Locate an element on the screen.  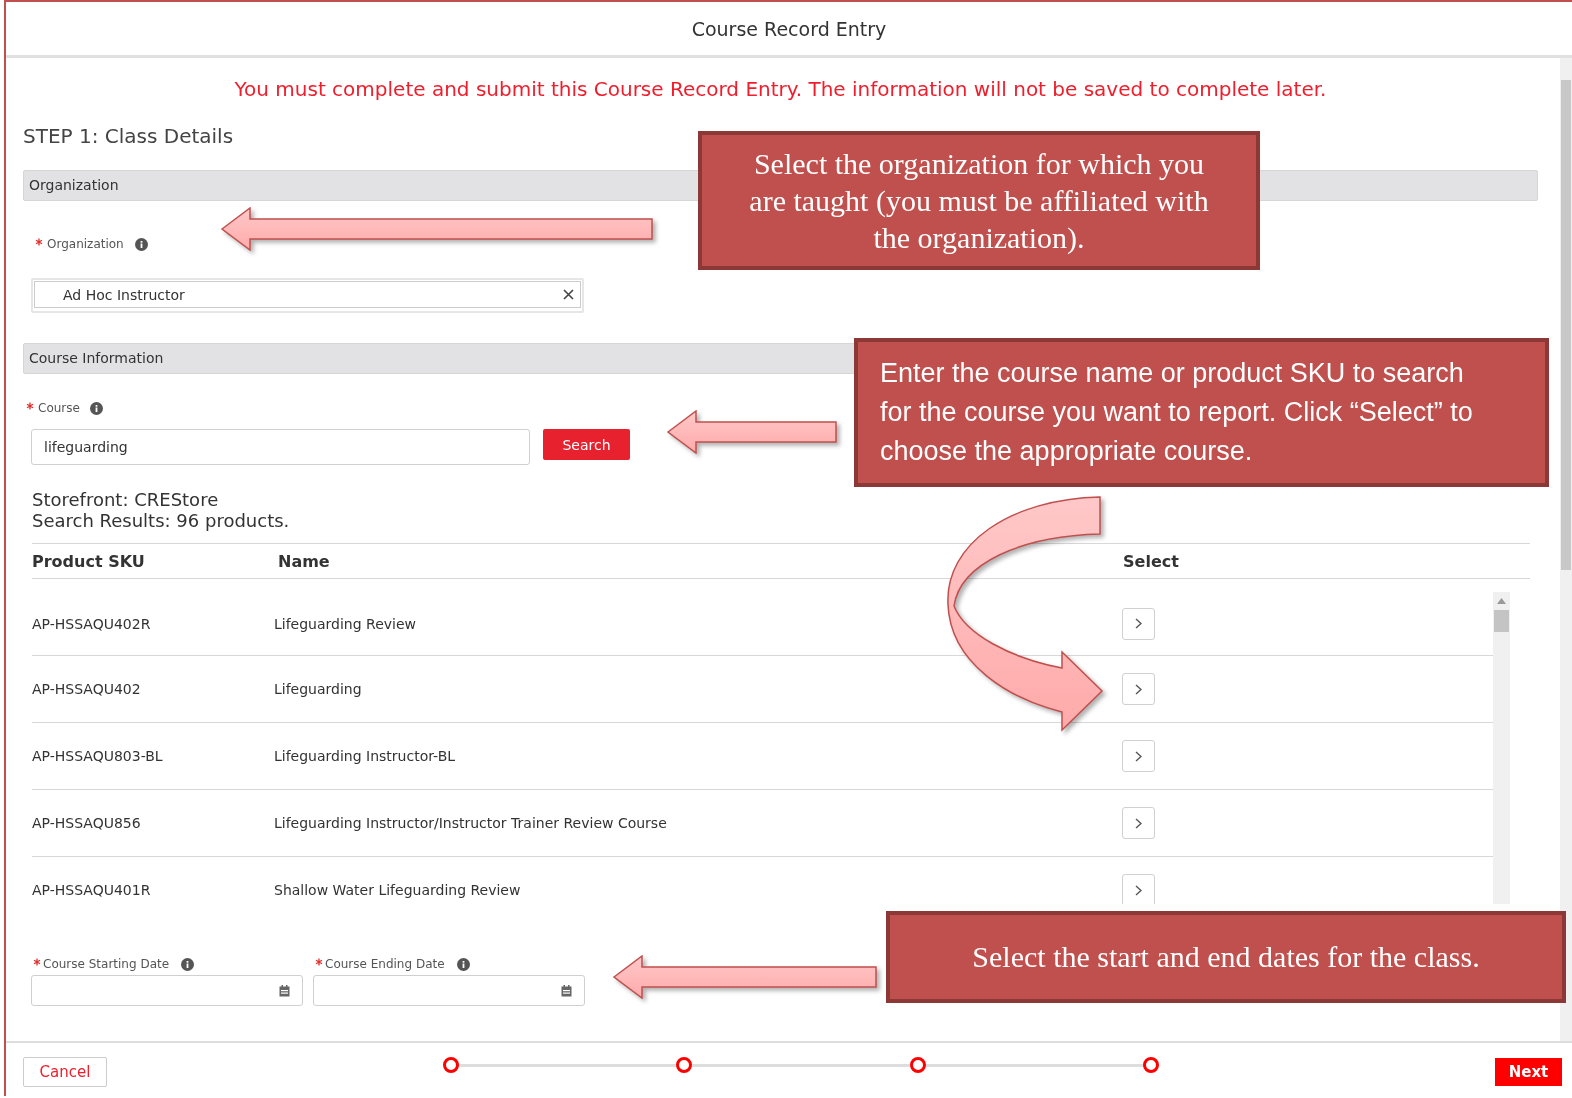
table-cell-text: Lifeguarding Instructor-BL is located at coordinates (365, 756).